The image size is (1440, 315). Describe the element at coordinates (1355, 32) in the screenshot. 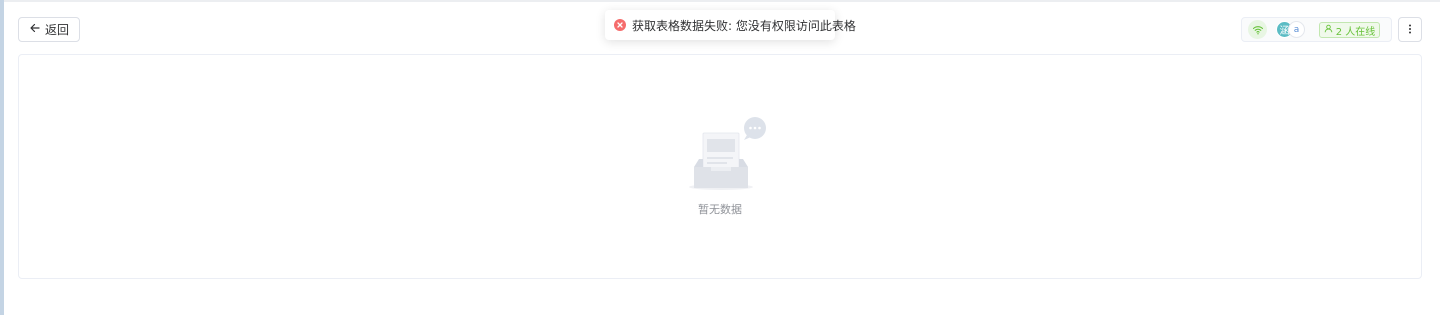

I see `online-users-label: 2 人在线` at that location.